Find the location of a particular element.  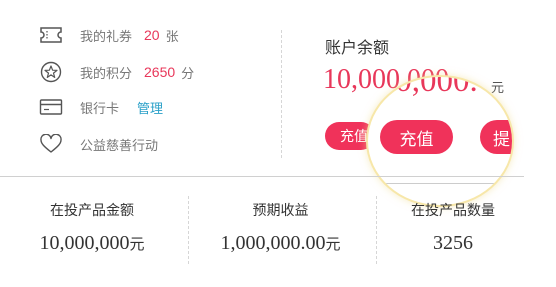

points-row: 我的积分 2650 分 is located at coordinates (116, 72).